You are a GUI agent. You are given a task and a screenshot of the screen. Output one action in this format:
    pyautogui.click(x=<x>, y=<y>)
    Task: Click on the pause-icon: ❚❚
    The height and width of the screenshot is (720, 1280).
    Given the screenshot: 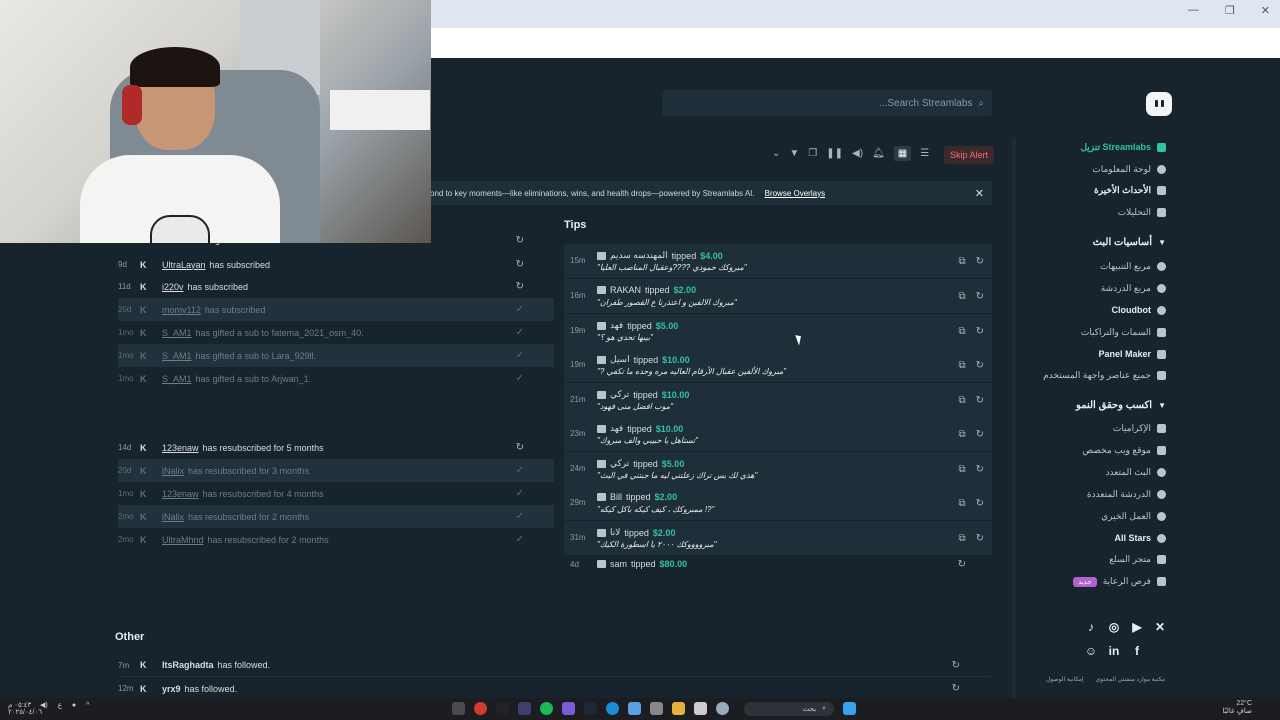 What is the action you would take?
    pyautogui.click(x=834, y=153)
    